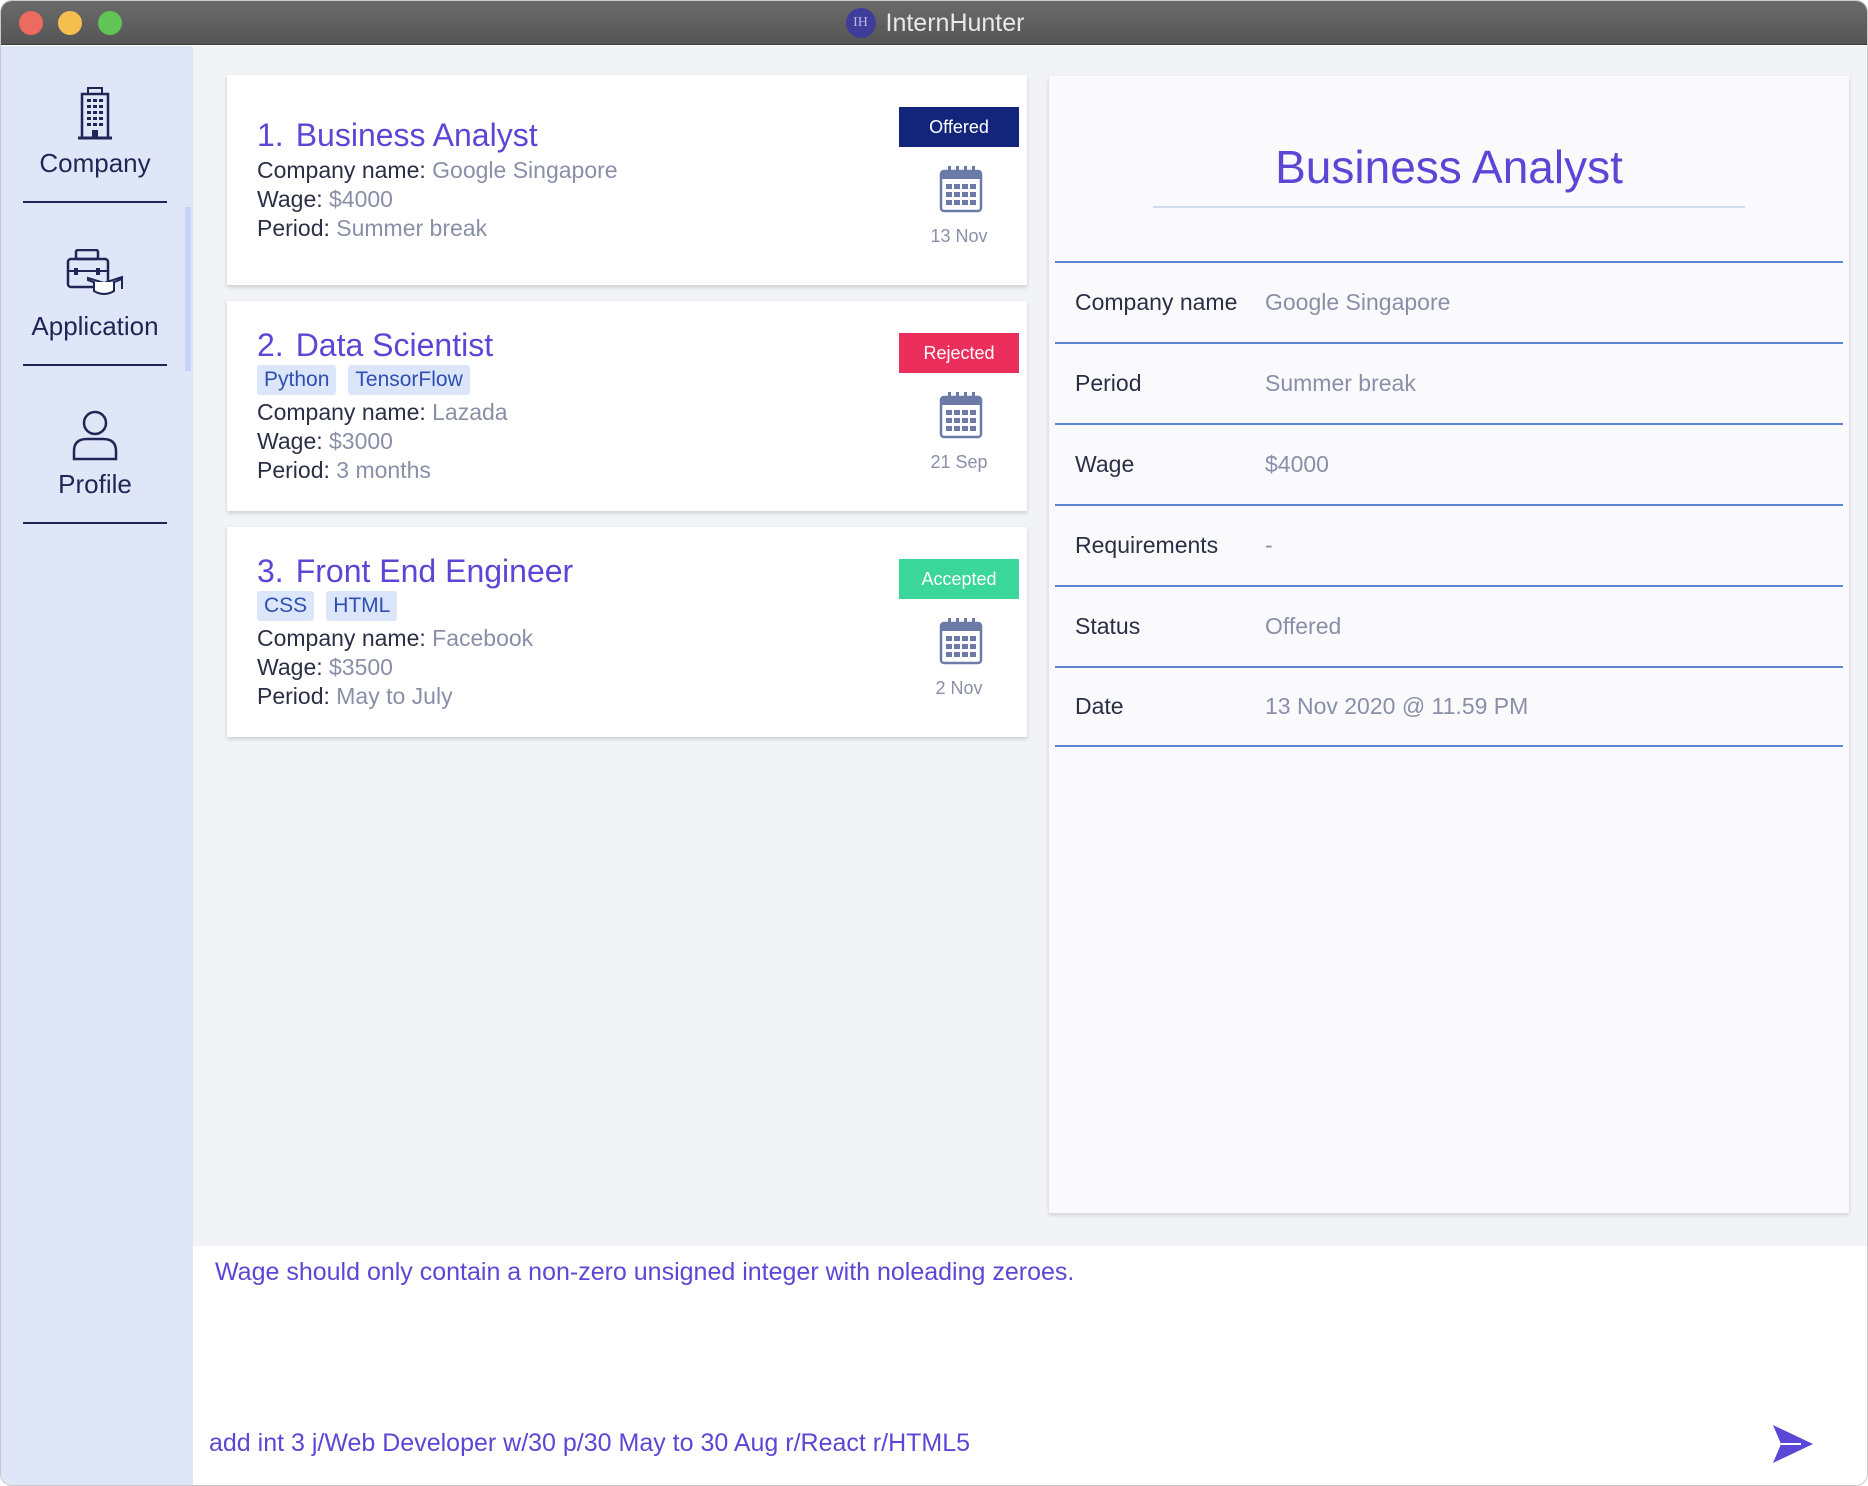 The image size is (1868, 1486). I want to click on sidebar-item-application: Application, so click(95, 287).